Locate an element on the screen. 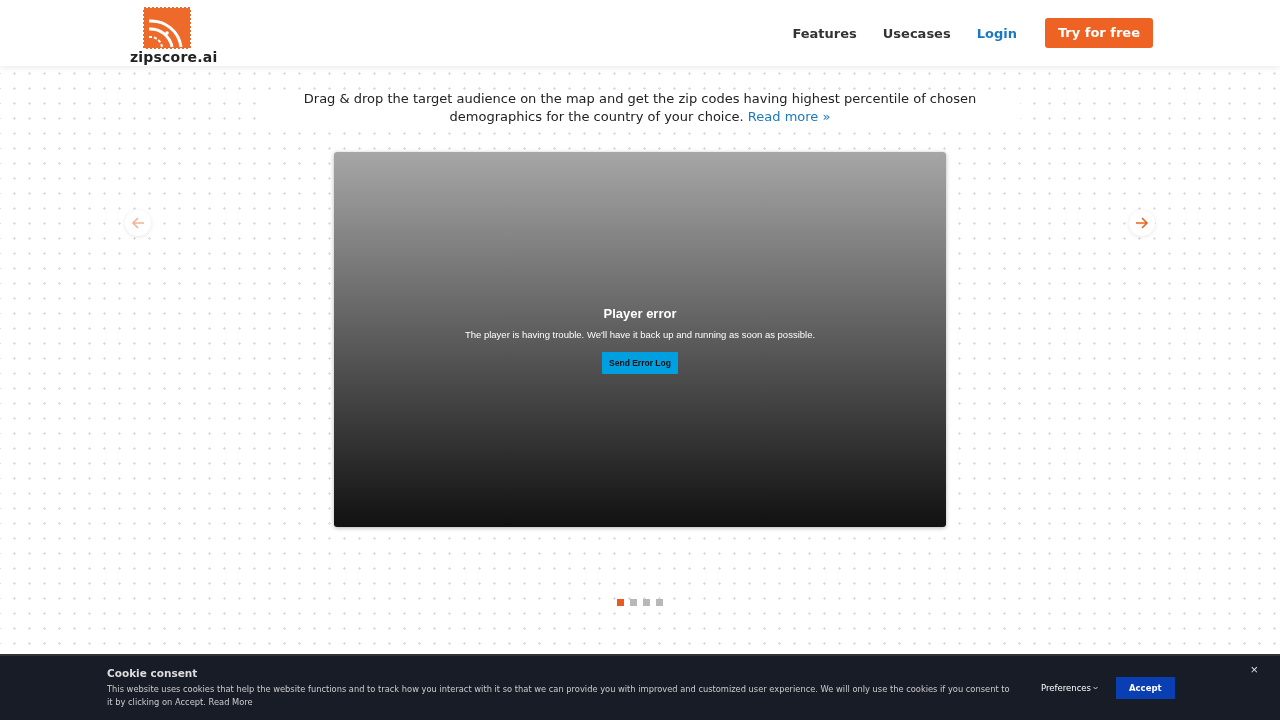 The image size is (1280, 720). logo-text: zipscore.ai is located at coordinates (174, 57).